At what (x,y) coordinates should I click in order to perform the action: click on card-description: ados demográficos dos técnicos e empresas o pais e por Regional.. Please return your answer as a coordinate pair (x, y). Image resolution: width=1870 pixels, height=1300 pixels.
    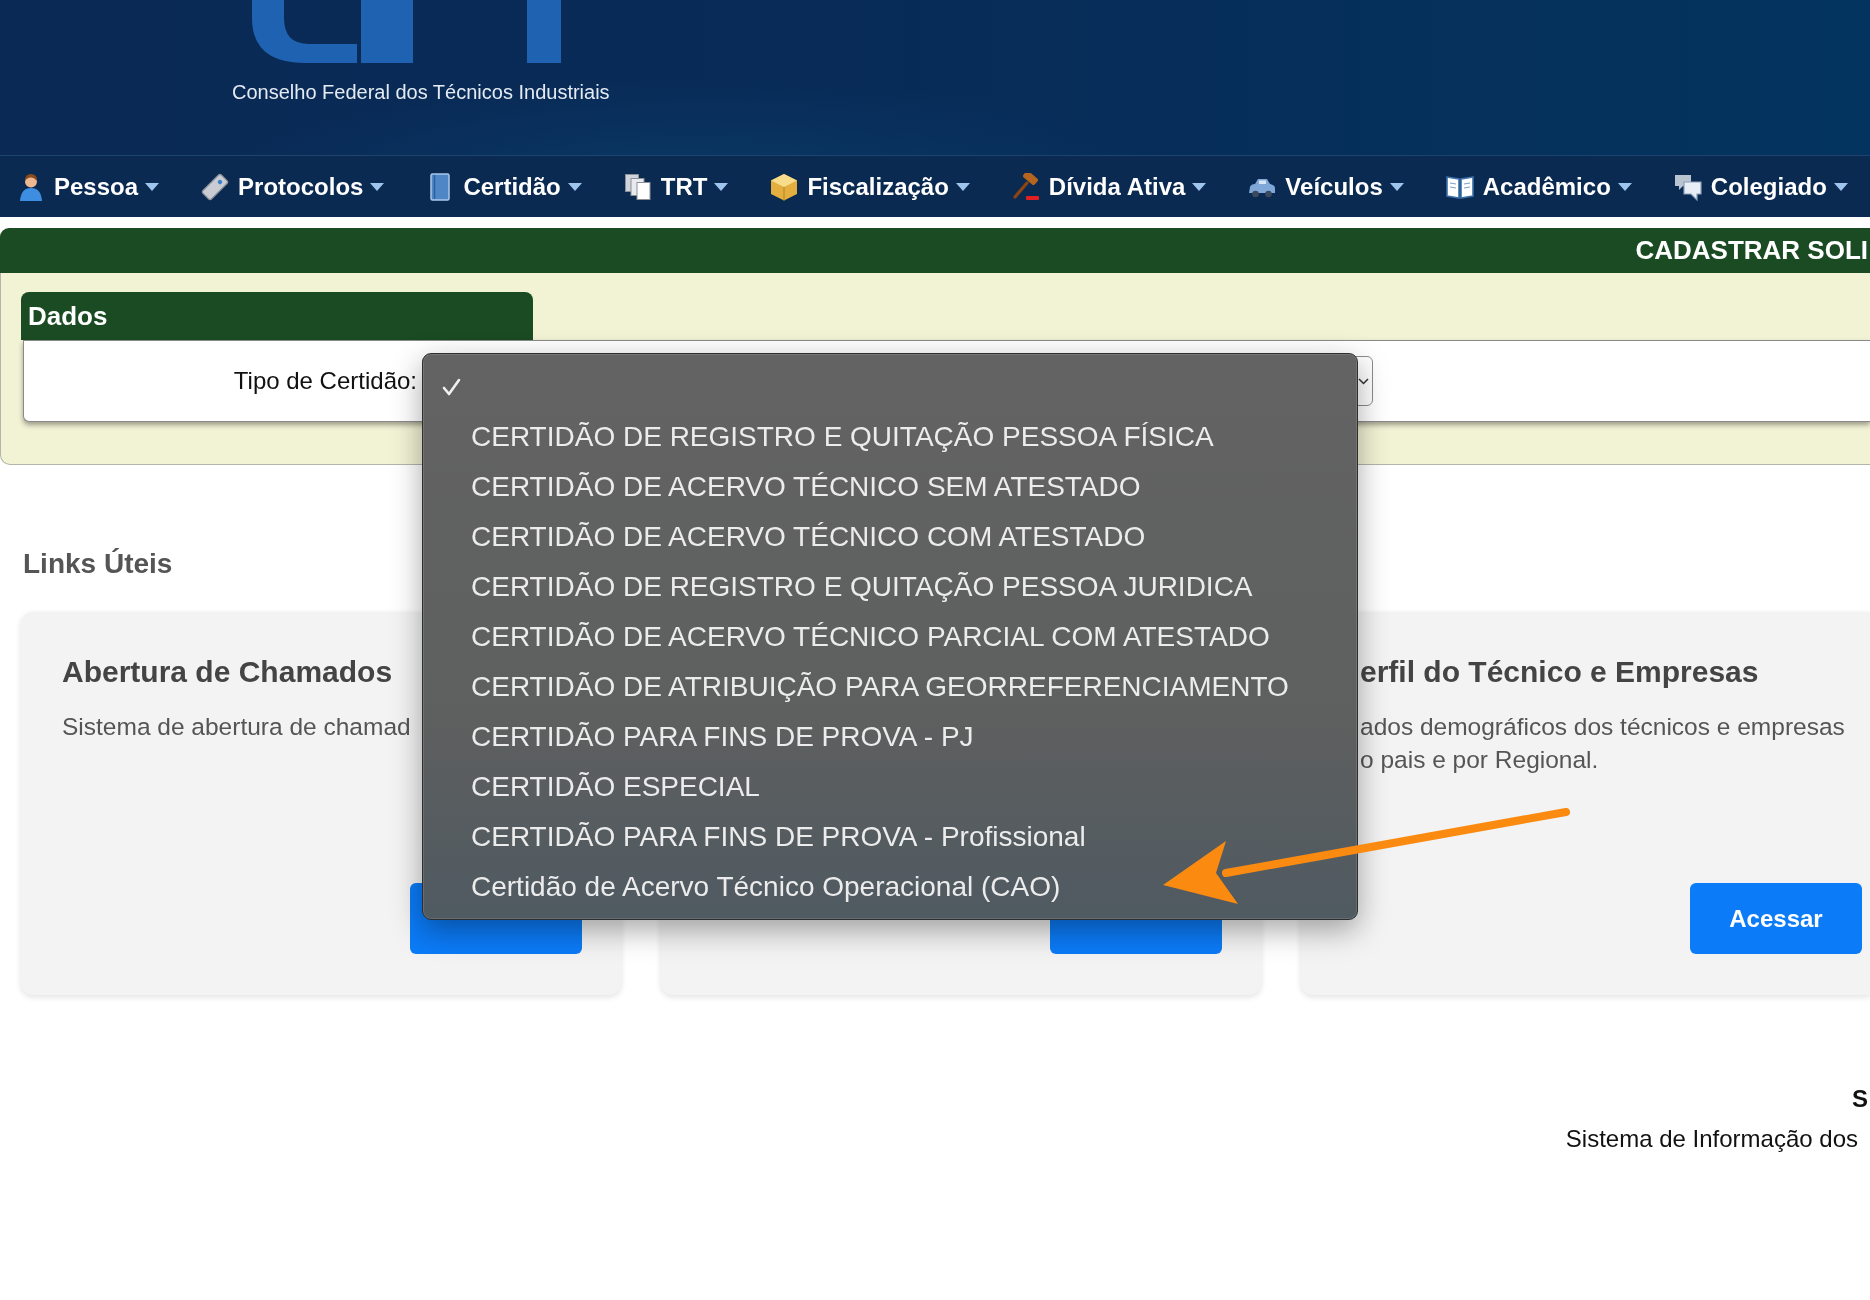
    Looking at the image, I should click on (1602, 743).